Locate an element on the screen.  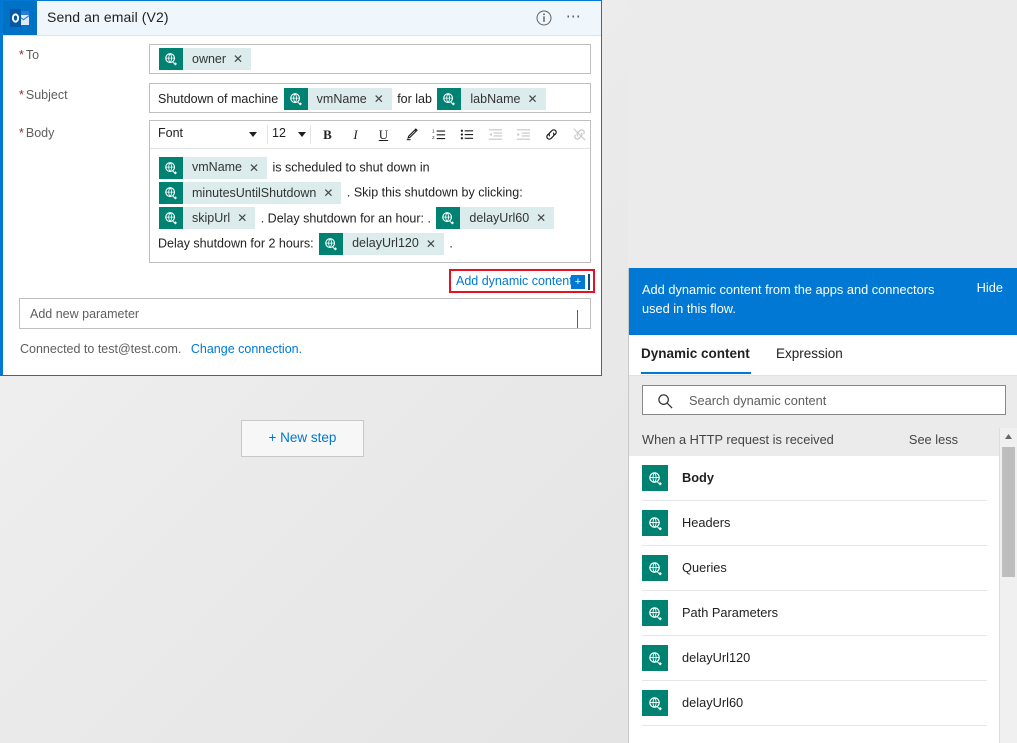
bold-icon: B is located at coordinates (327, 134).